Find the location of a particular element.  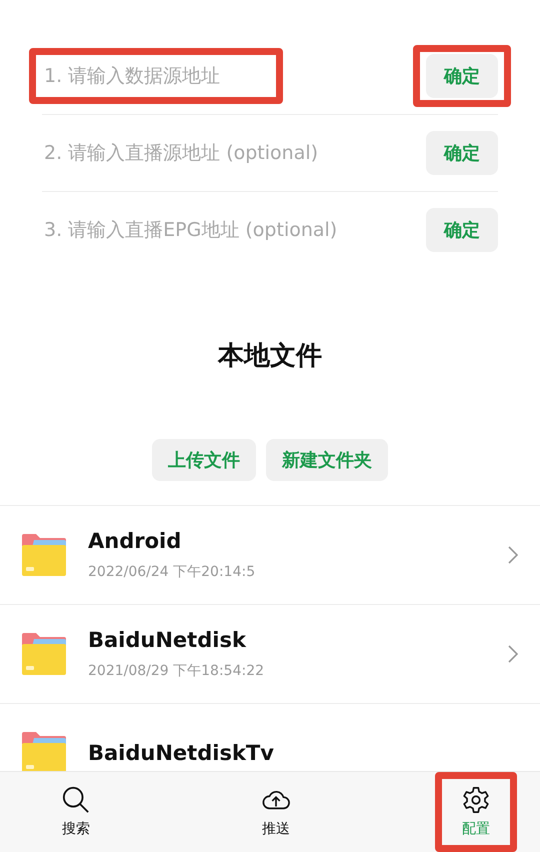

field-frame: 2. 请输入直播源地址 (optional) is located at coordinates (221, 153).